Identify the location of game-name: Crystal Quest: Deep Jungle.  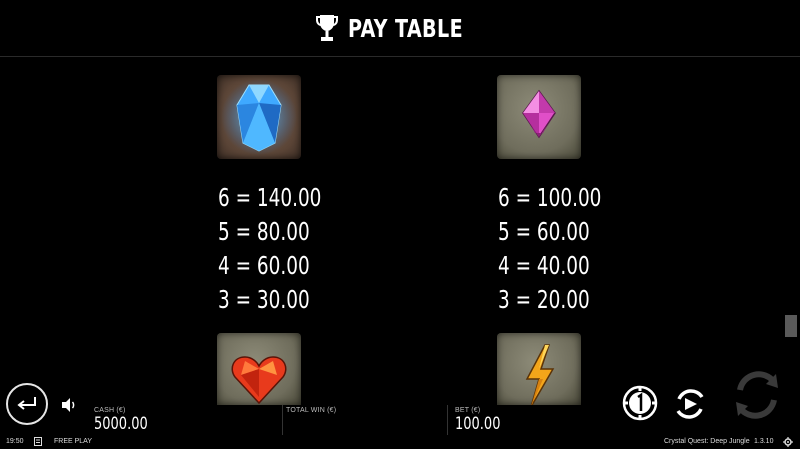
(707, 441).